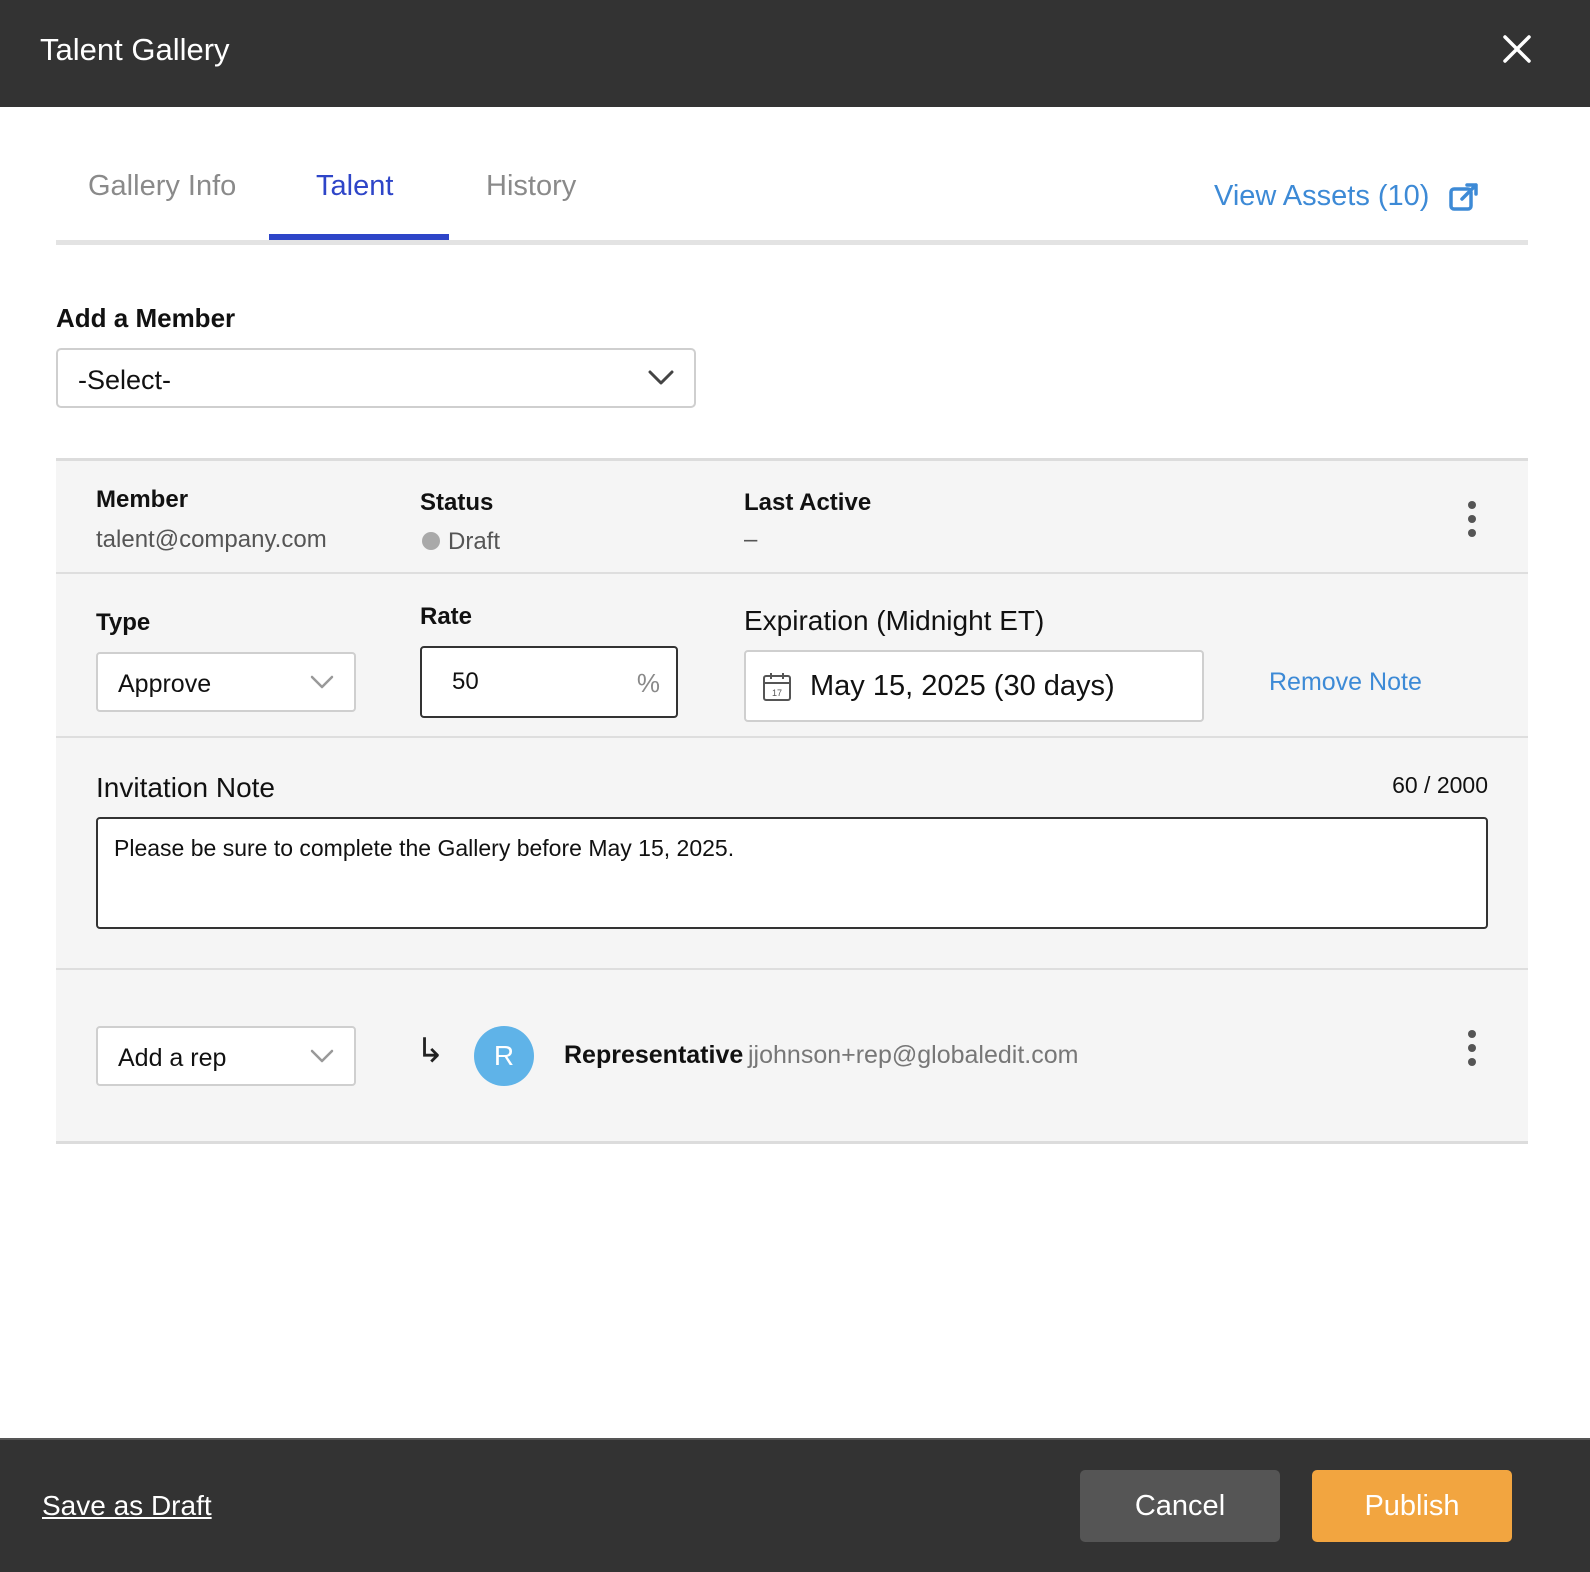 The height and width of the screenshot is (1572, 1590). I want to click on member-more-options-icon, so click(1472, 519).